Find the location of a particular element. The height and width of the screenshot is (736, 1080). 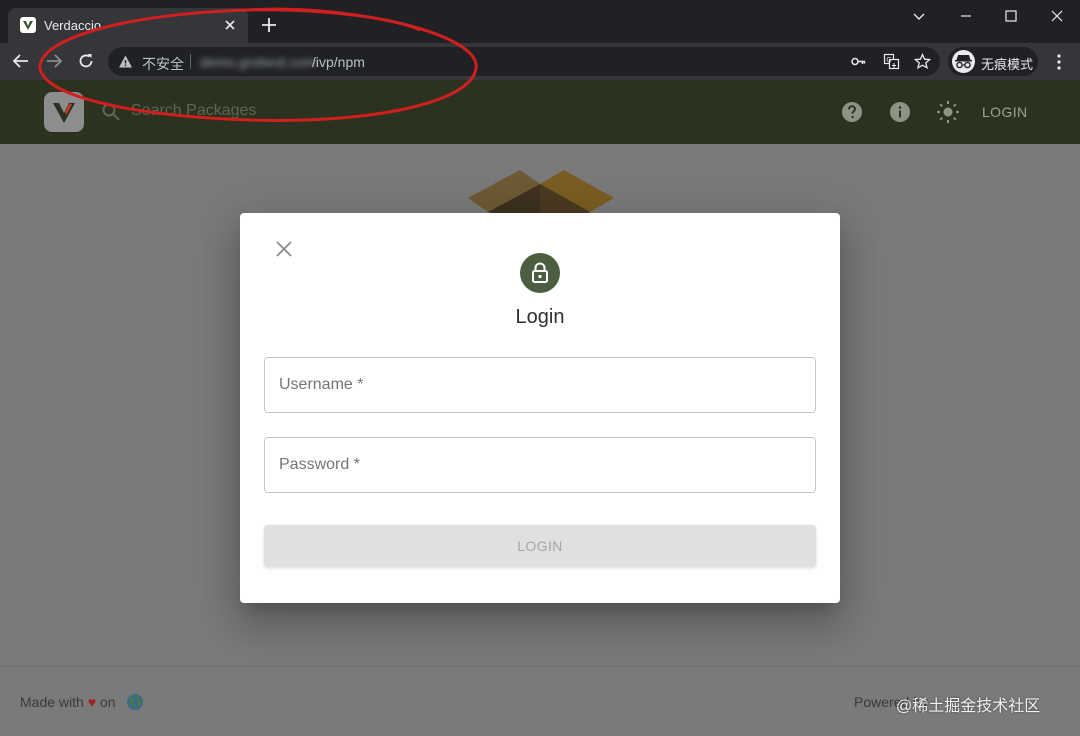

browser-toolbar: 不安全 demo.grobest.com /ivp/npm G 无痕模式 is located at coordinates (540, 61).